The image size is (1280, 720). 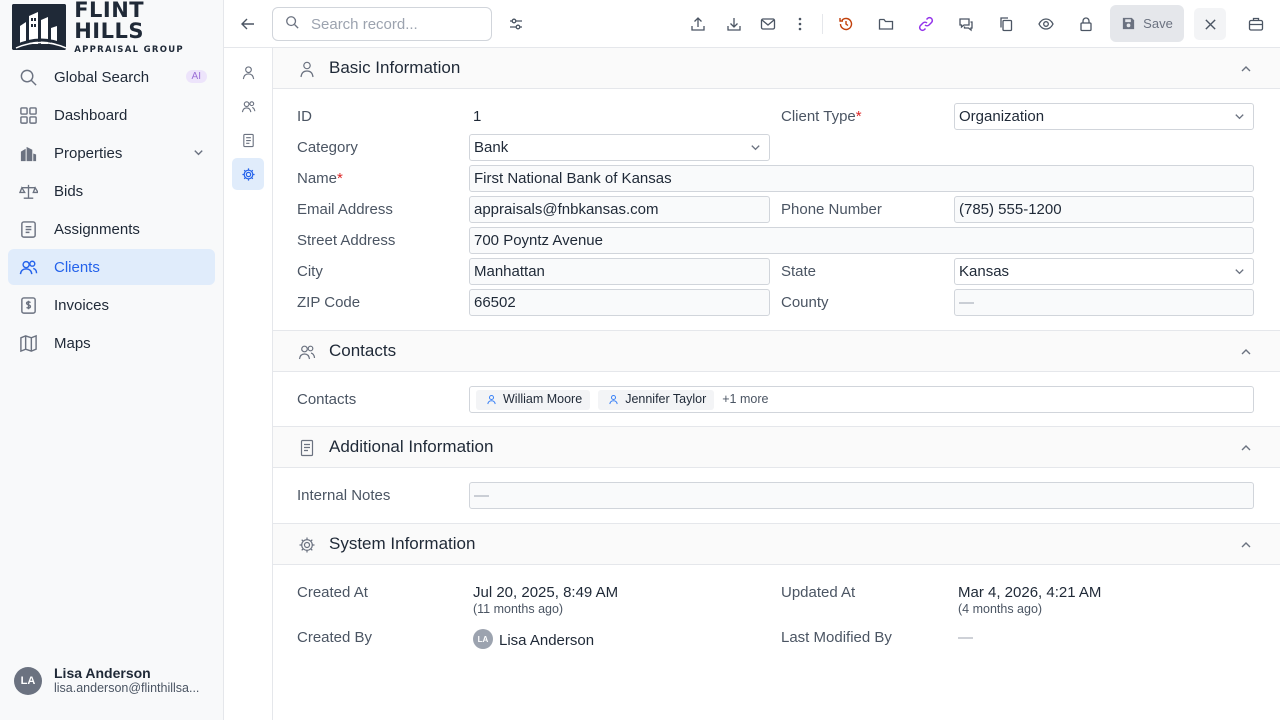 What do you see at coordinates (111, 305) in the screenshot?
I see `sidebar-item-invoices: Invoices` at bounding box center [111, 305].